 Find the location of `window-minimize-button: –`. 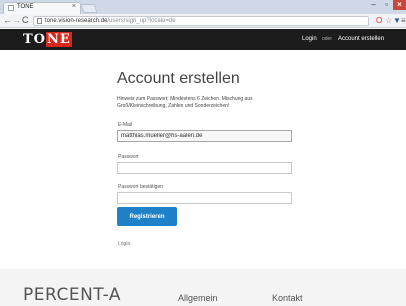

window-minimize-button: – is located at coordinates (373, 5).